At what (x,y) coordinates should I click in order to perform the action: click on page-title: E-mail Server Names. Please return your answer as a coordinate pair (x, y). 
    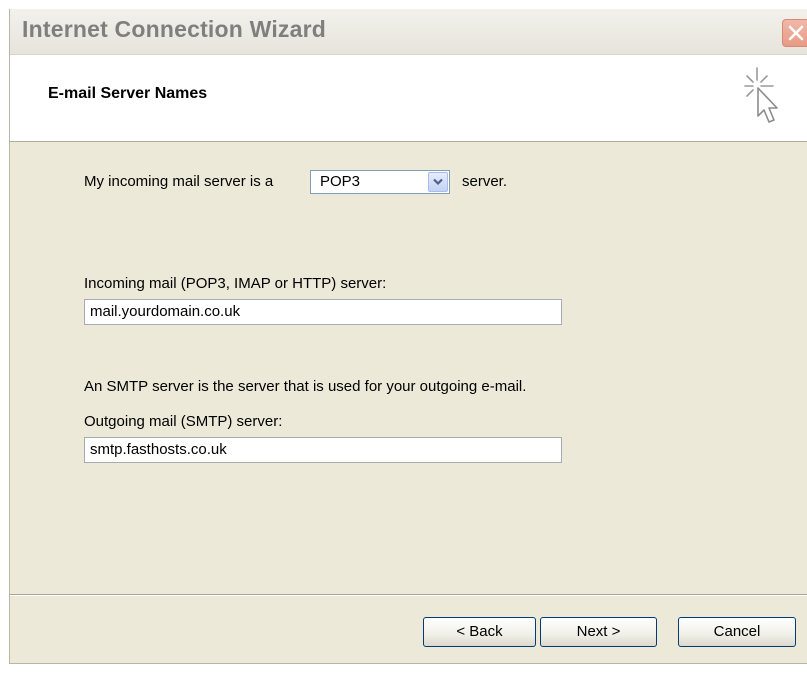
    Looking at the image, I should click on (128, 93).